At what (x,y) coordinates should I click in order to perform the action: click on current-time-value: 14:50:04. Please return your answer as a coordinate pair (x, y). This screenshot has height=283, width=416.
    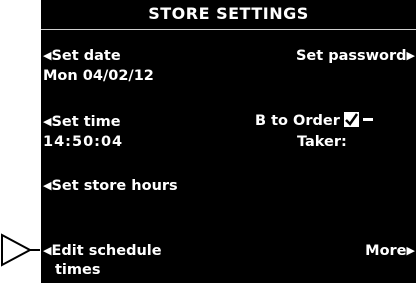
    Looking at the image, I should click on (83, 142).